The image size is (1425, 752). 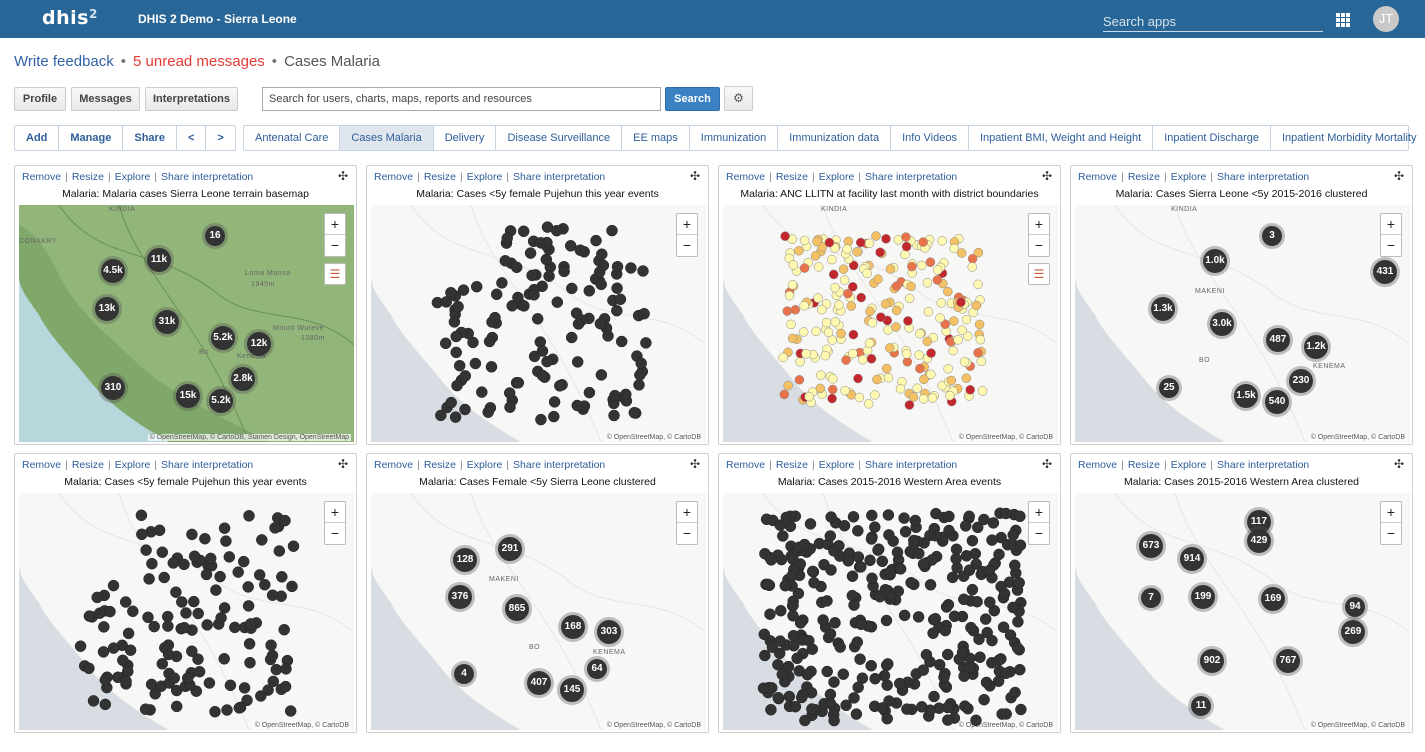 I want to click on cluster-marker: 291, so click(x=510, y=549).